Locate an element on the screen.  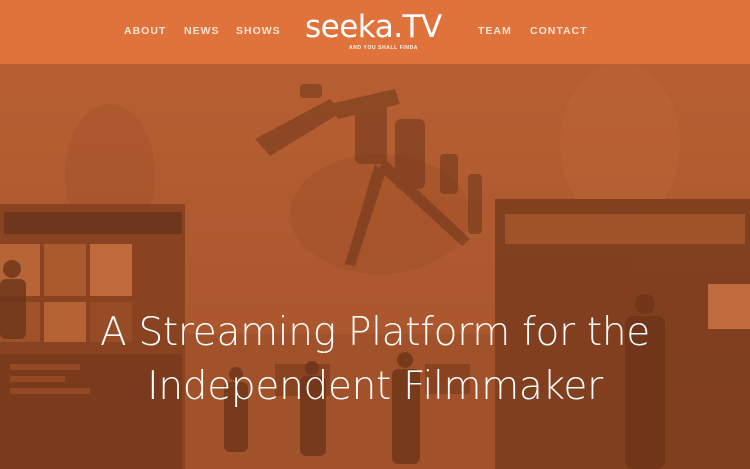
nav-team: TEAM is located at coordinates (495, 31).